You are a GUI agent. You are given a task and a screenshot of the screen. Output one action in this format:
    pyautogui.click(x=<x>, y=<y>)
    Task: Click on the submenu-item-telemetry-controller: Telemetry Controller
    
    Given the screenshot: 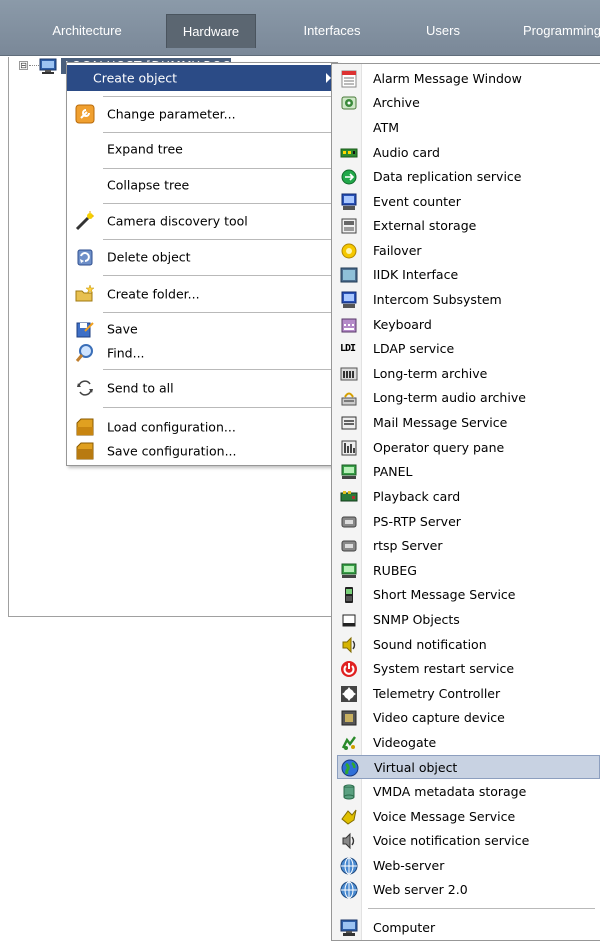 What is the action you would take?
    pyautogui.click(x=466, y=694)
    